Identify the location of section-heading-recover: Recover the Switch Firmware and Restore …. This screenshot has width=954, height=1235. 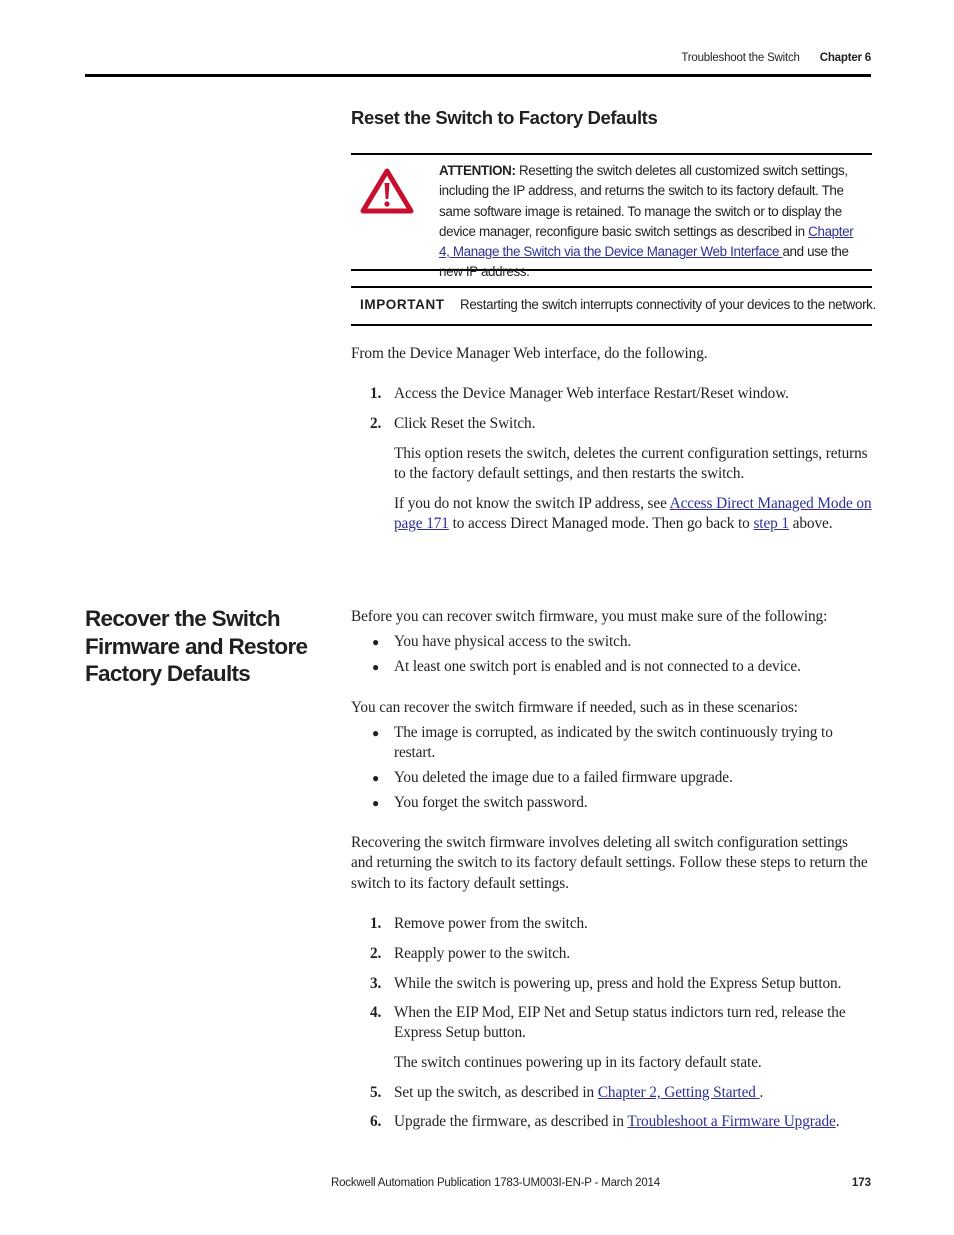
(196, 646).